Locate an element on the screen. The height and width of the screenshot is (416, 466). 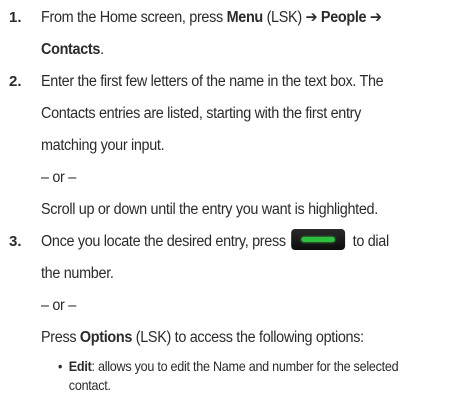
step-2-number: 2. is located at coordinates (15, 81).